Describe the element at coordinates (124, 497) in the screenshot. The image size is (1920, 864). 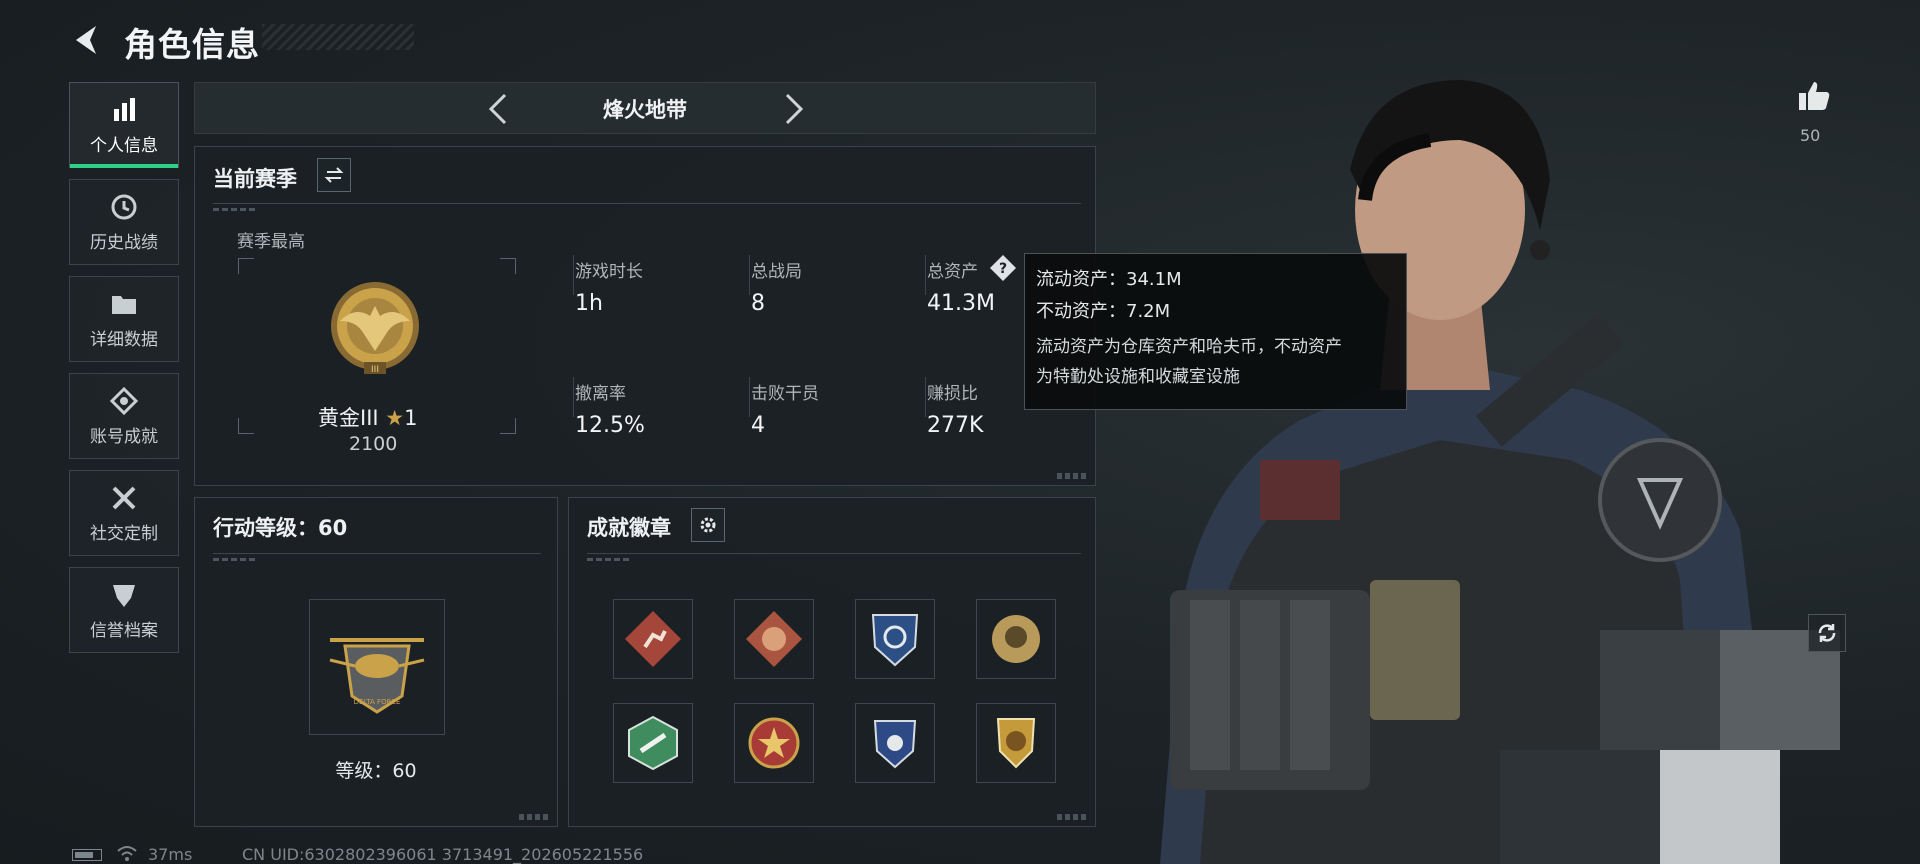
I see `tools-icon` at that location.